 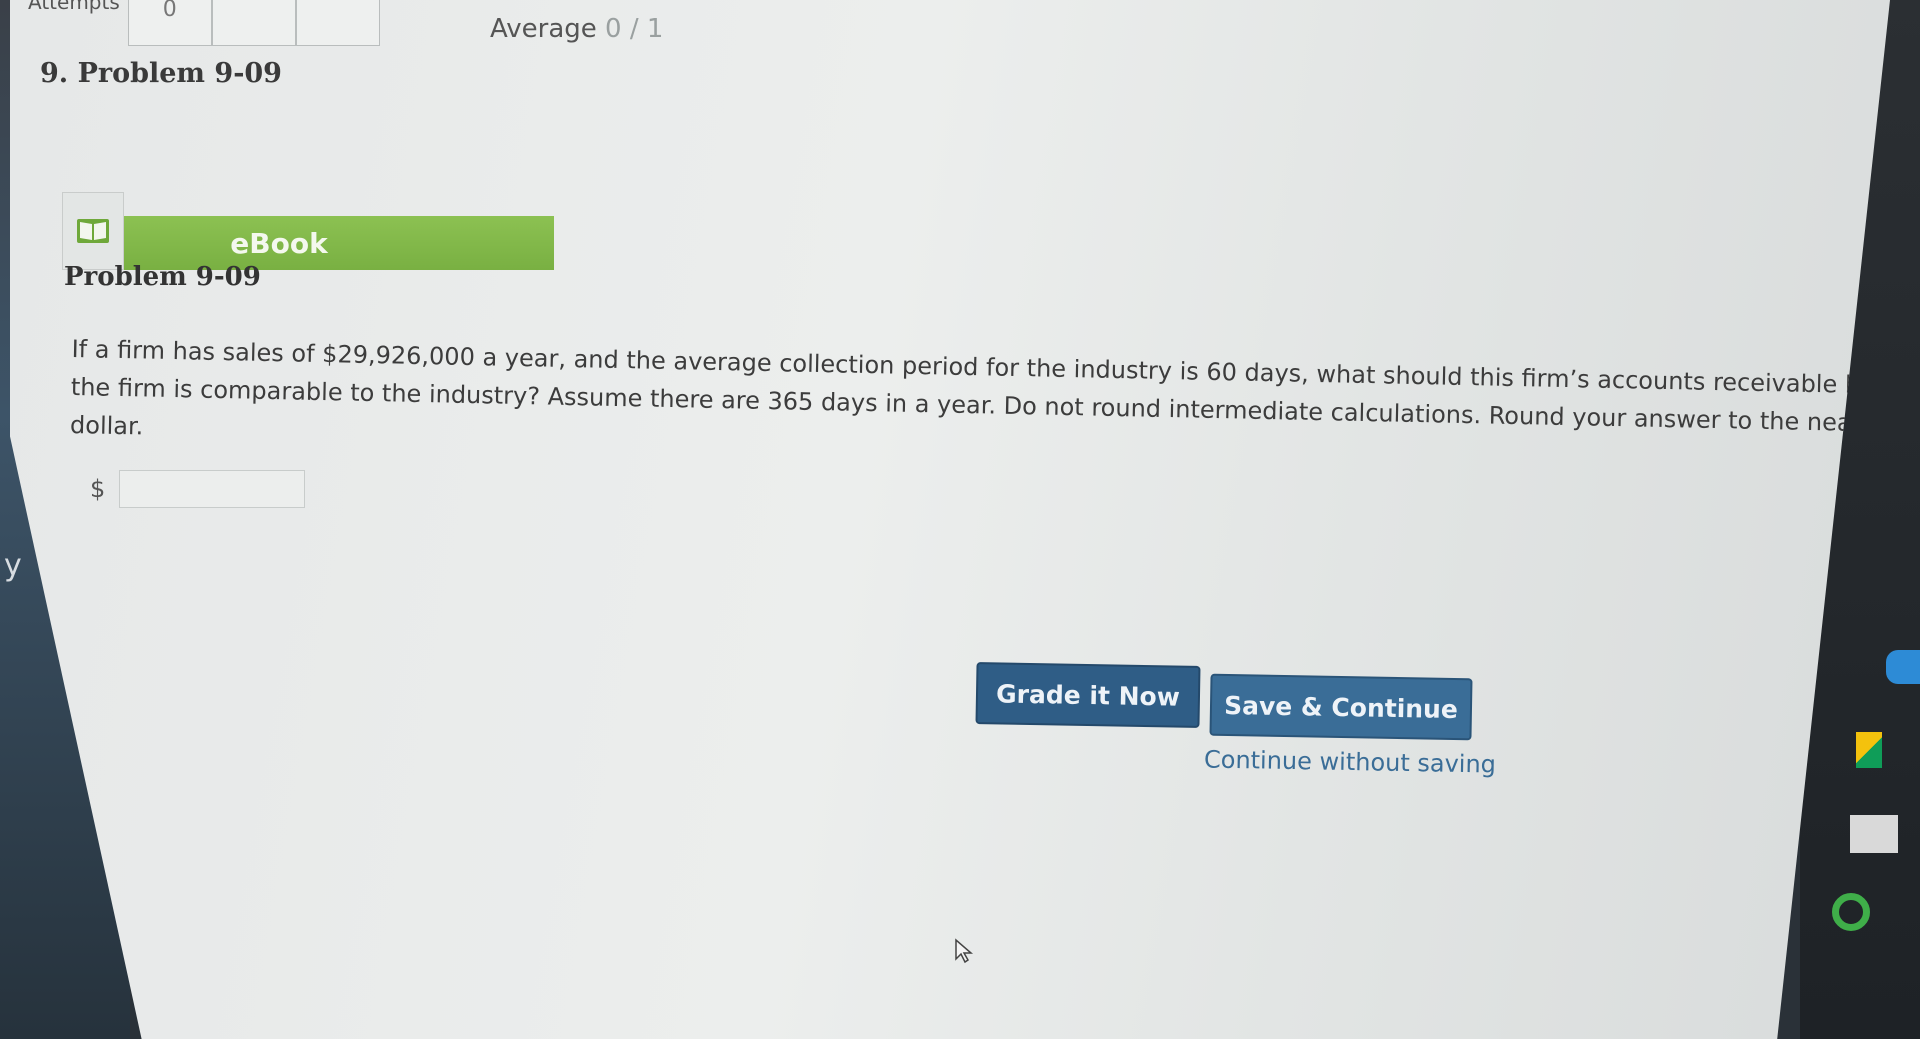 What do you see at coordinates (1350, 761) in the screenshot?
I see `continue-without-saving-link: Continue without saving` at bounding box center [1350, 761].